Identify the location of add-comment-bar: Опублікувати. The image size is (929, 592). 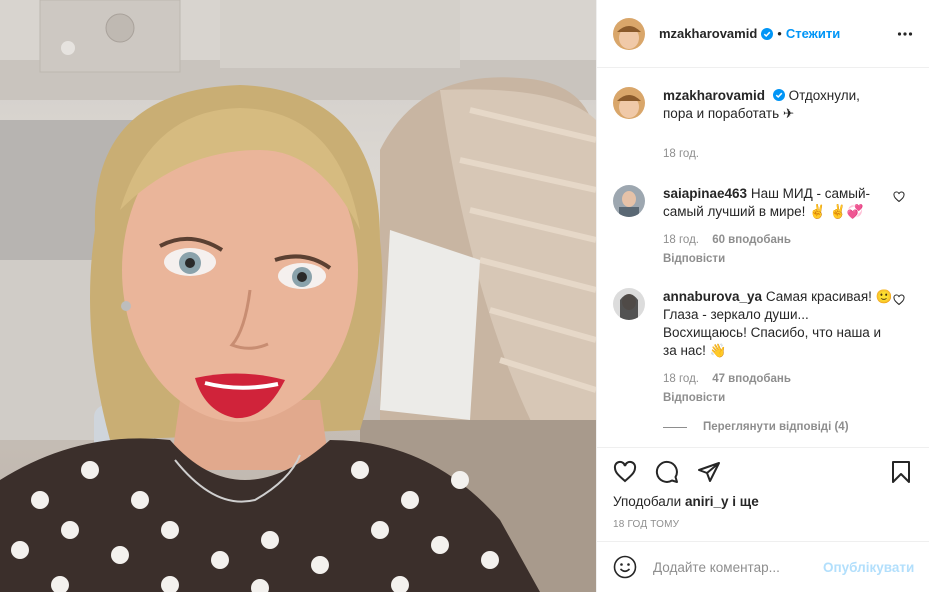
(763, 566).